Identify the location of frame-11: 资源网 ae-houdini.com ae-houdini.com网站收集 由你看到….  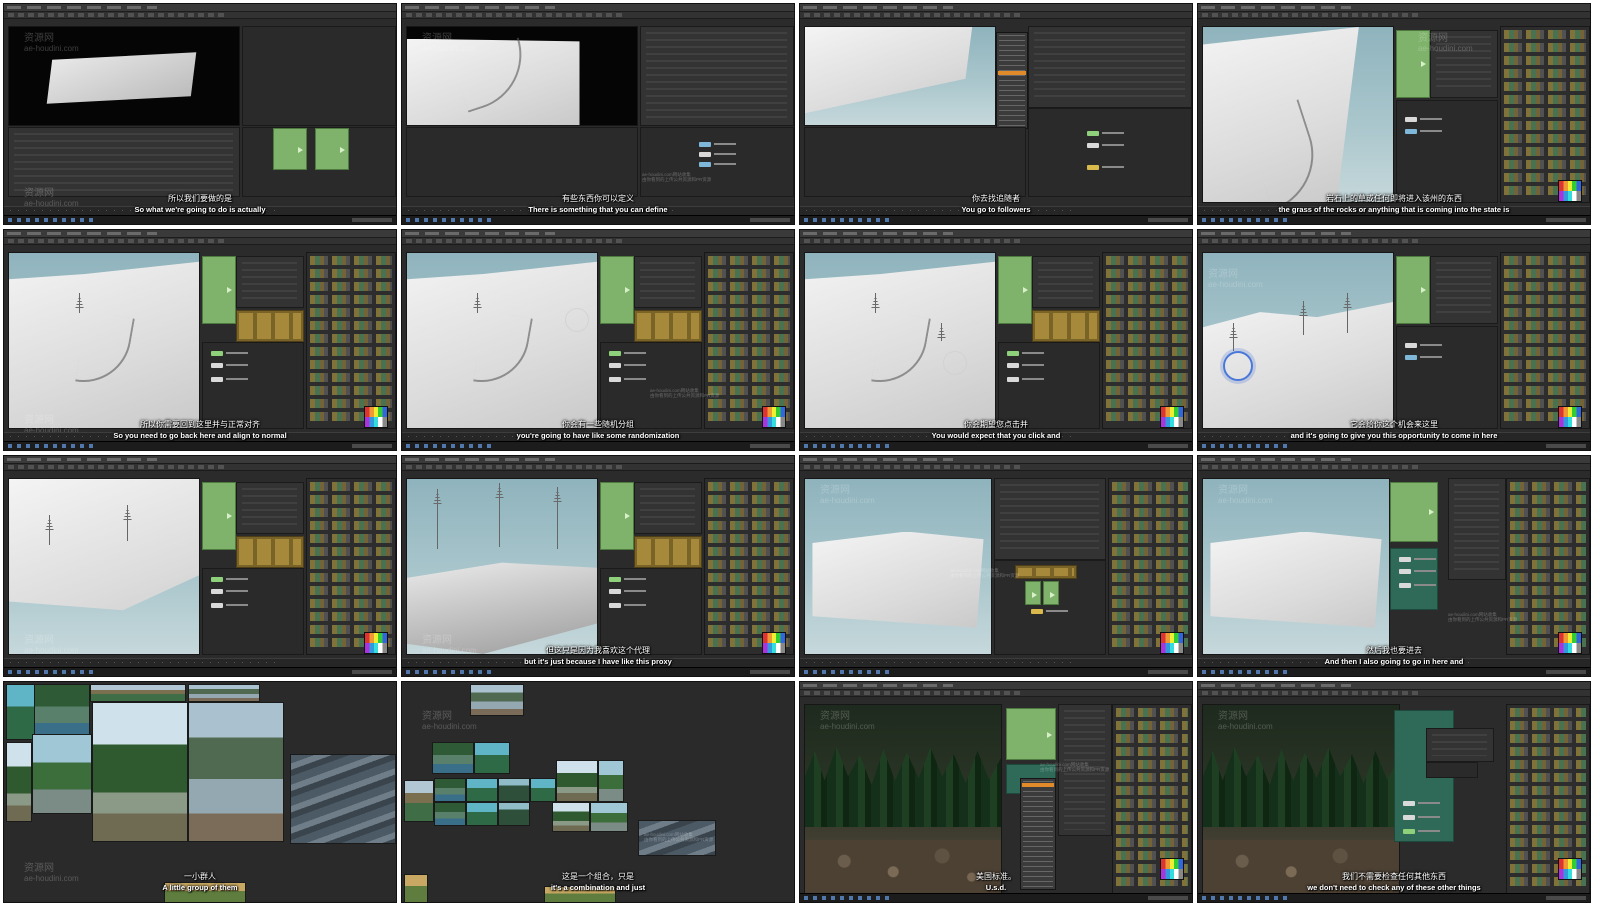
(996, 566).